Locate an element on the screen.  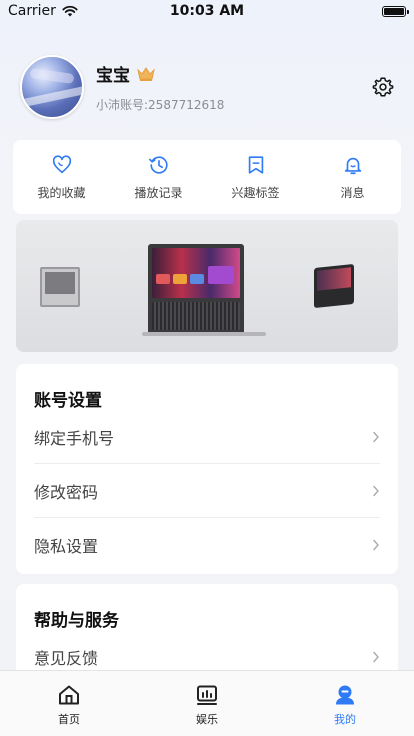
history-icon is located at coordinates (158, 164).